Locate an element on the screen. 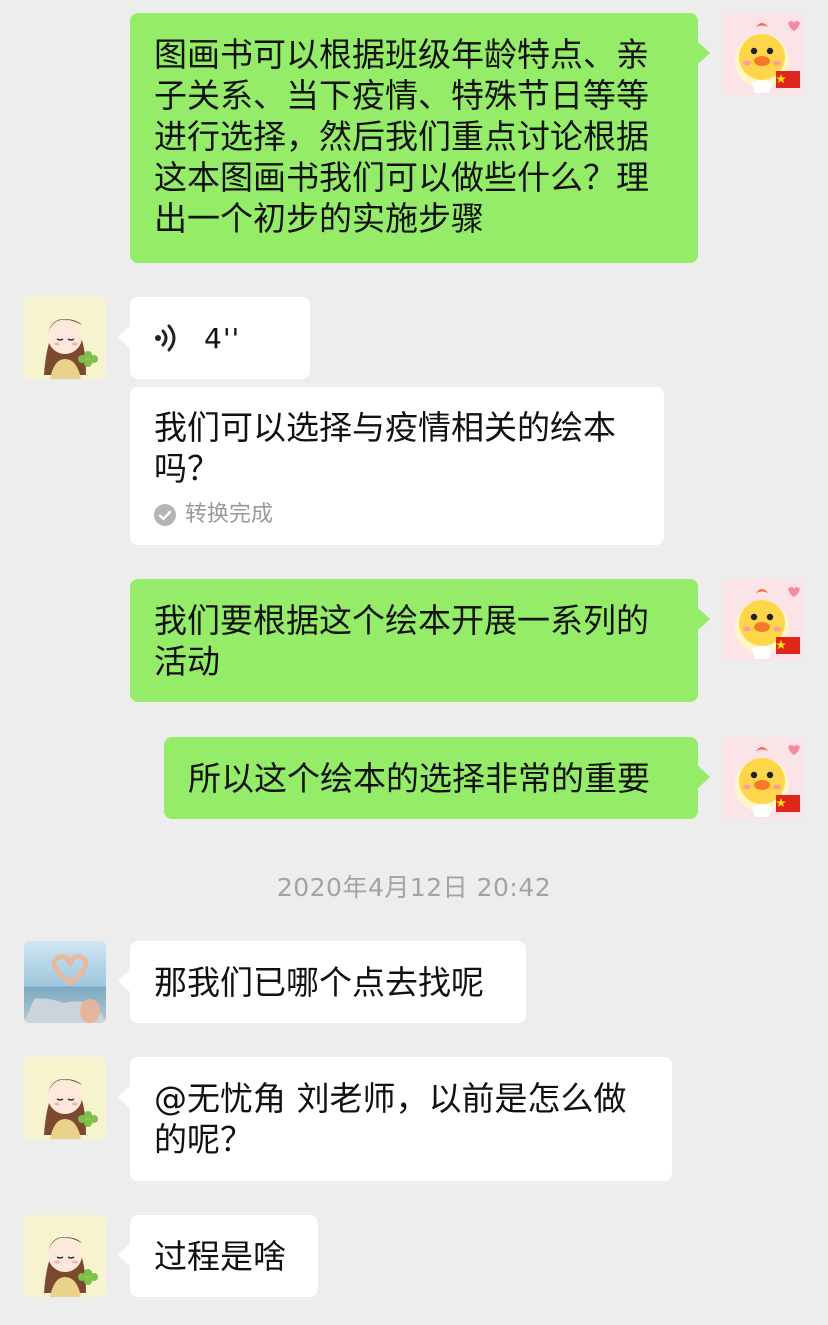 This screenshot has width=828, height=1325. message-text: 过程是啥 is located at coordinates (220, 1256).